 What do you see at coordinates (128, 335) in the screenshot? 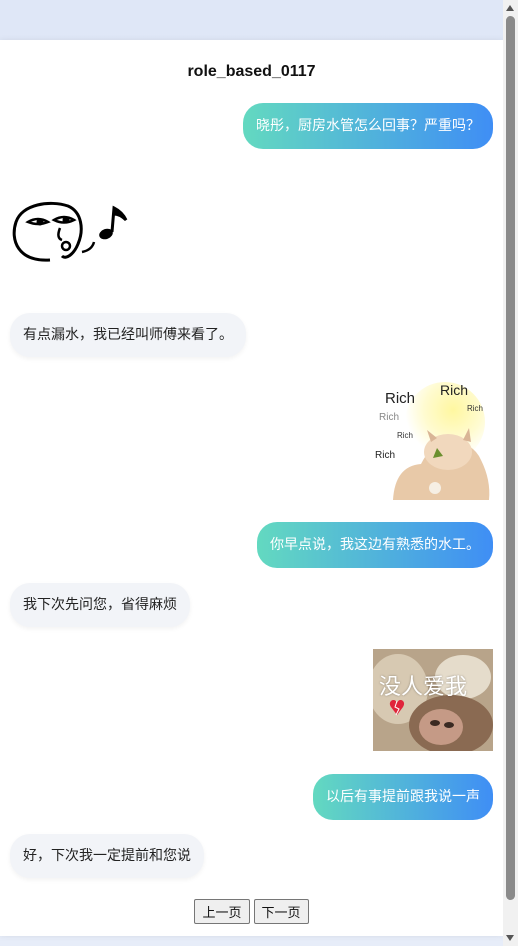
I see `message-bubble-left: 有点漏水，我已经叫师傅来看了。` at bounding box center [128, 335].